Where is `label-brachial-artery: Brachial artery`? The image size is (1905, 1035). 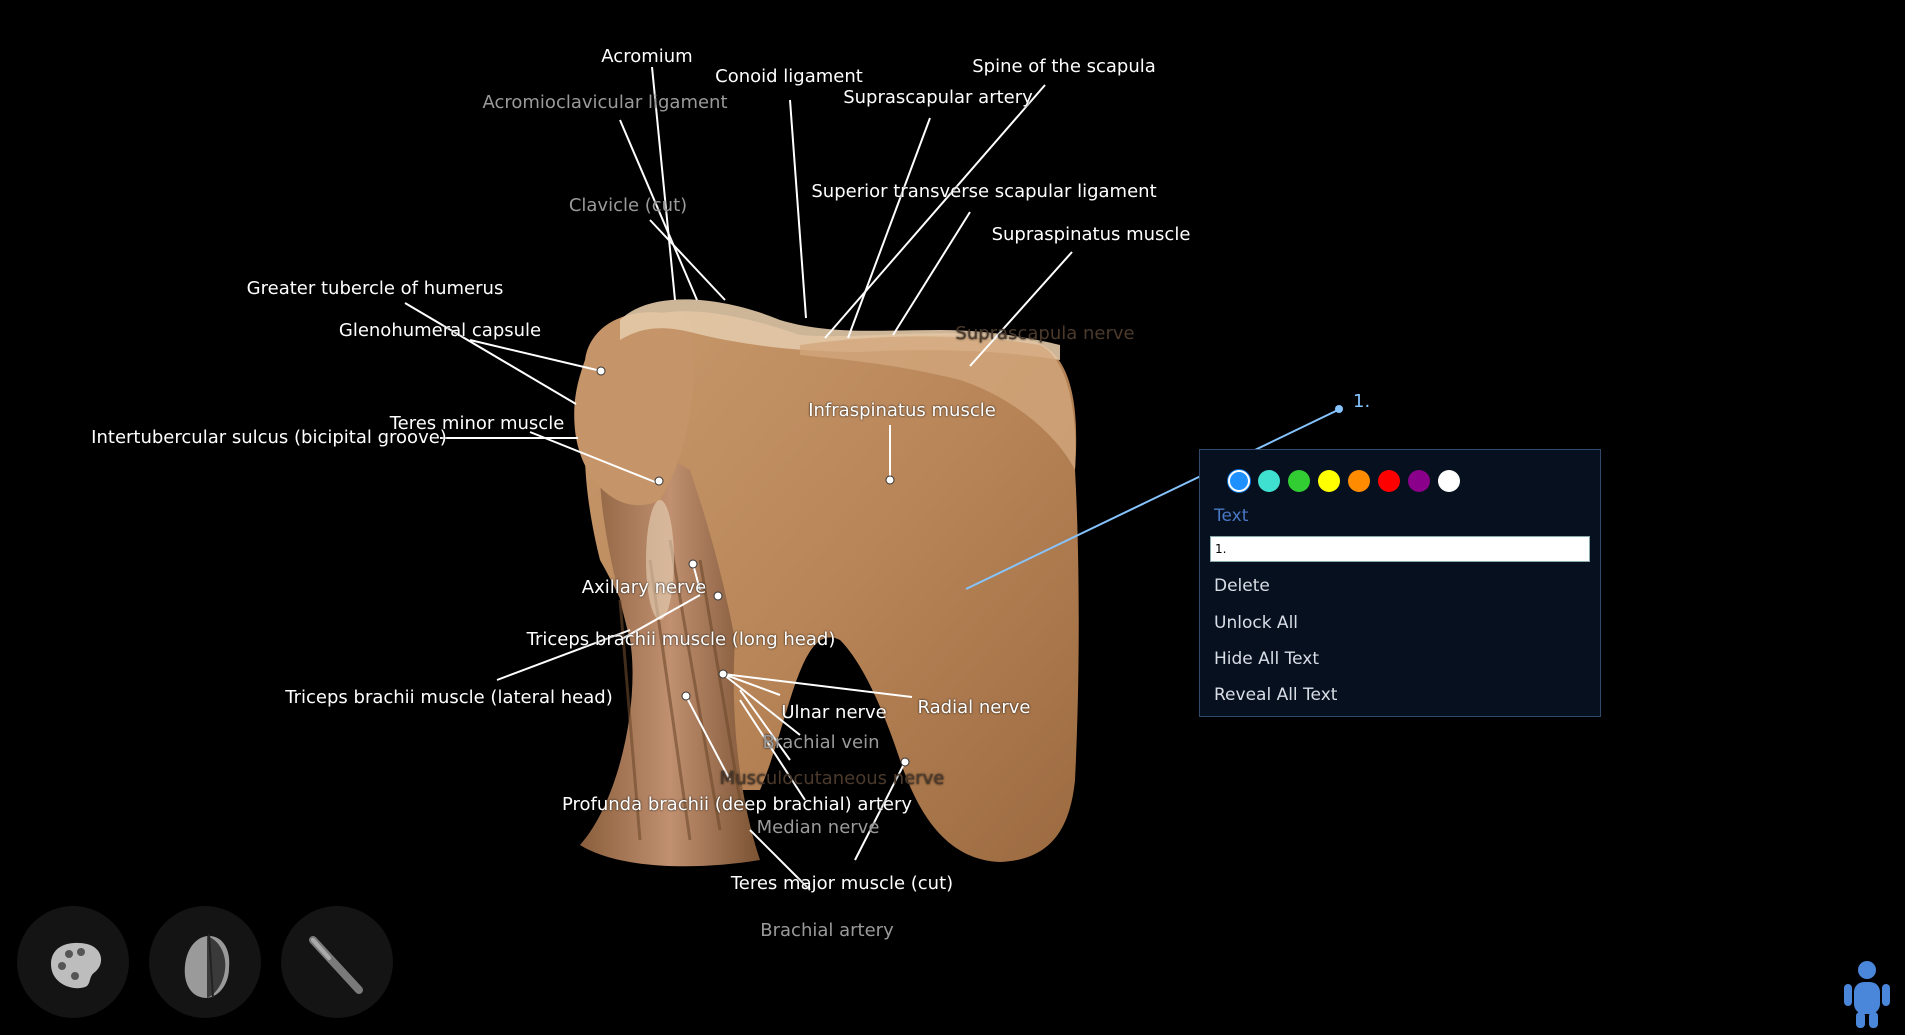
label-brachial-artery: Brachial artery is located at coordinates (826, 930).